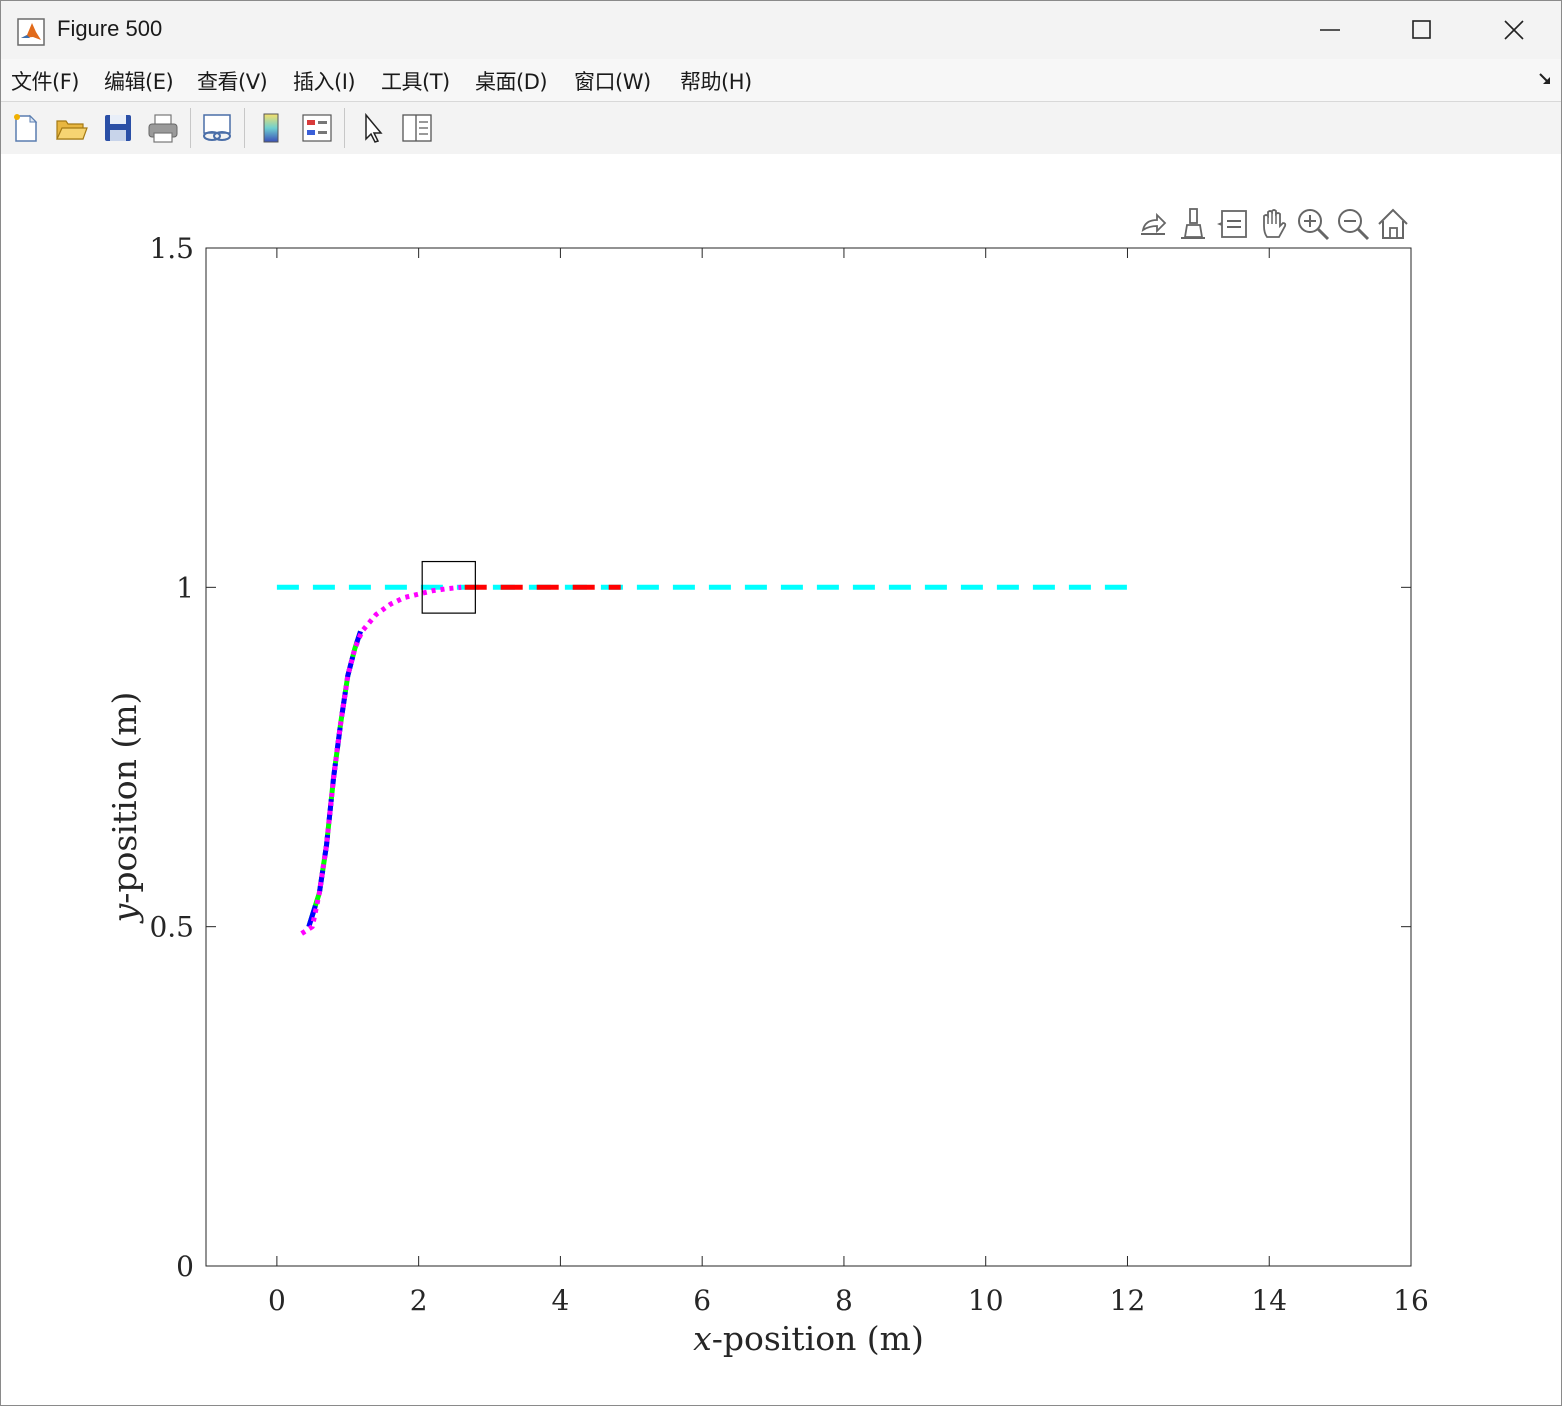  I want to click on x-tick-label: 0, so click(277, 1300).